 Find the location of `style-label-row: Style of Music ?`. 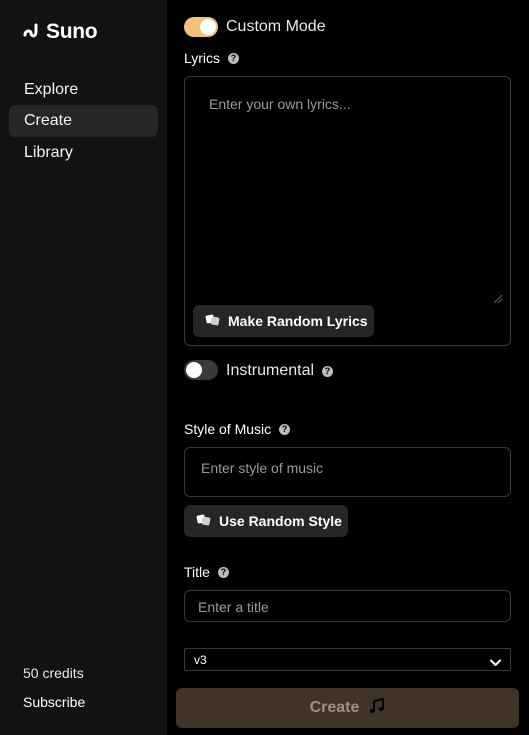

style-label-row: Style of Music ? is located at coordinates (237, 429).